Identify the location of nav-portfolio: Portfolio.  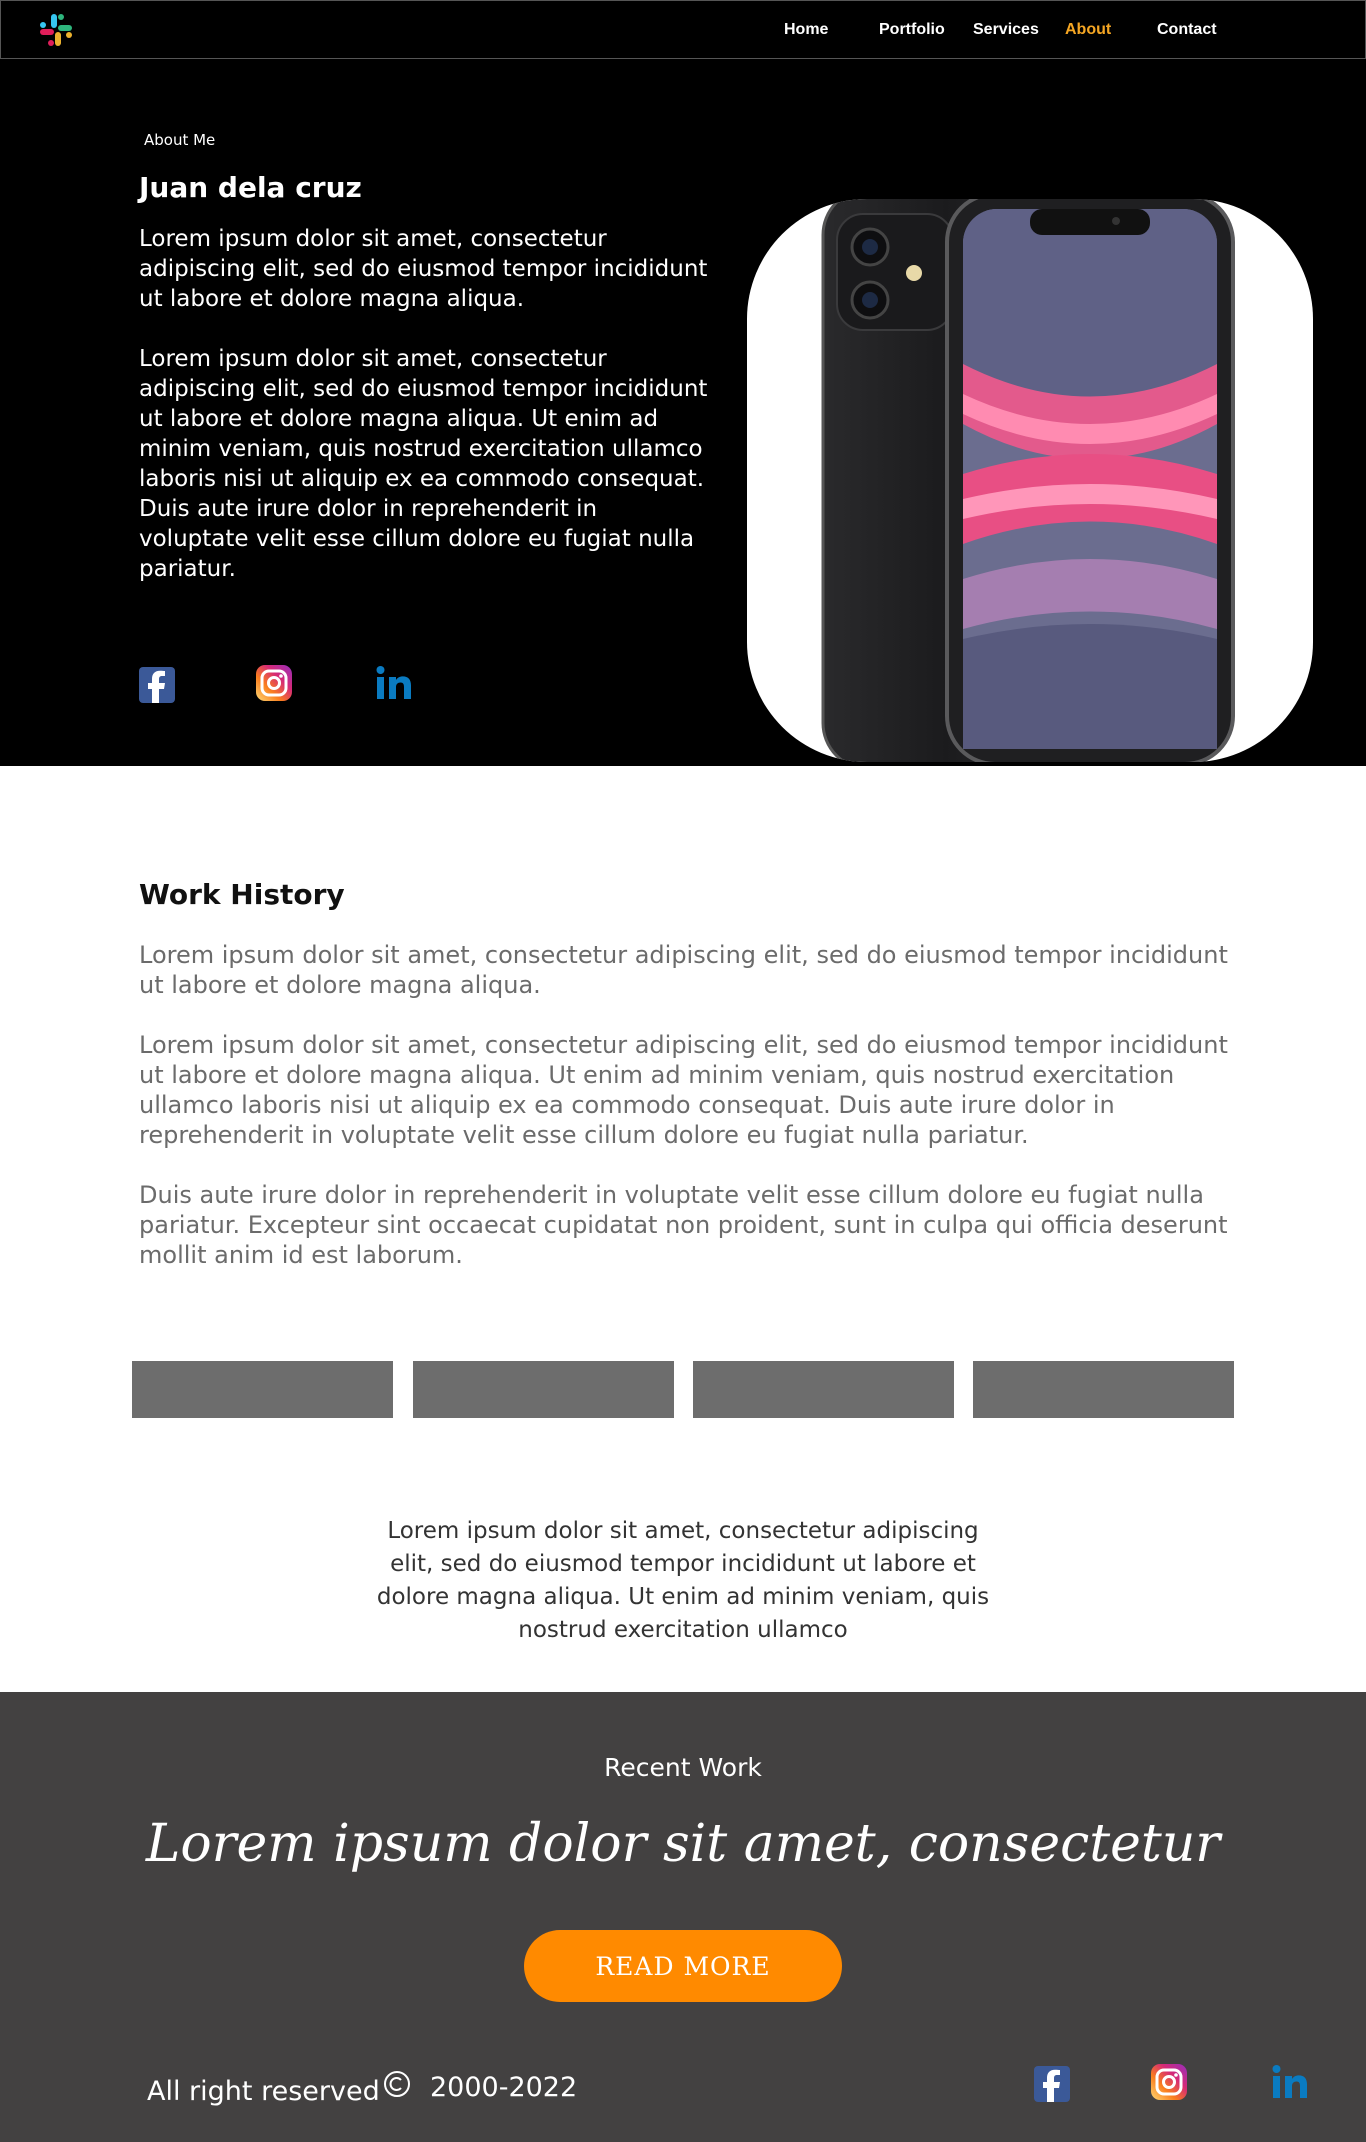
(912, 30).